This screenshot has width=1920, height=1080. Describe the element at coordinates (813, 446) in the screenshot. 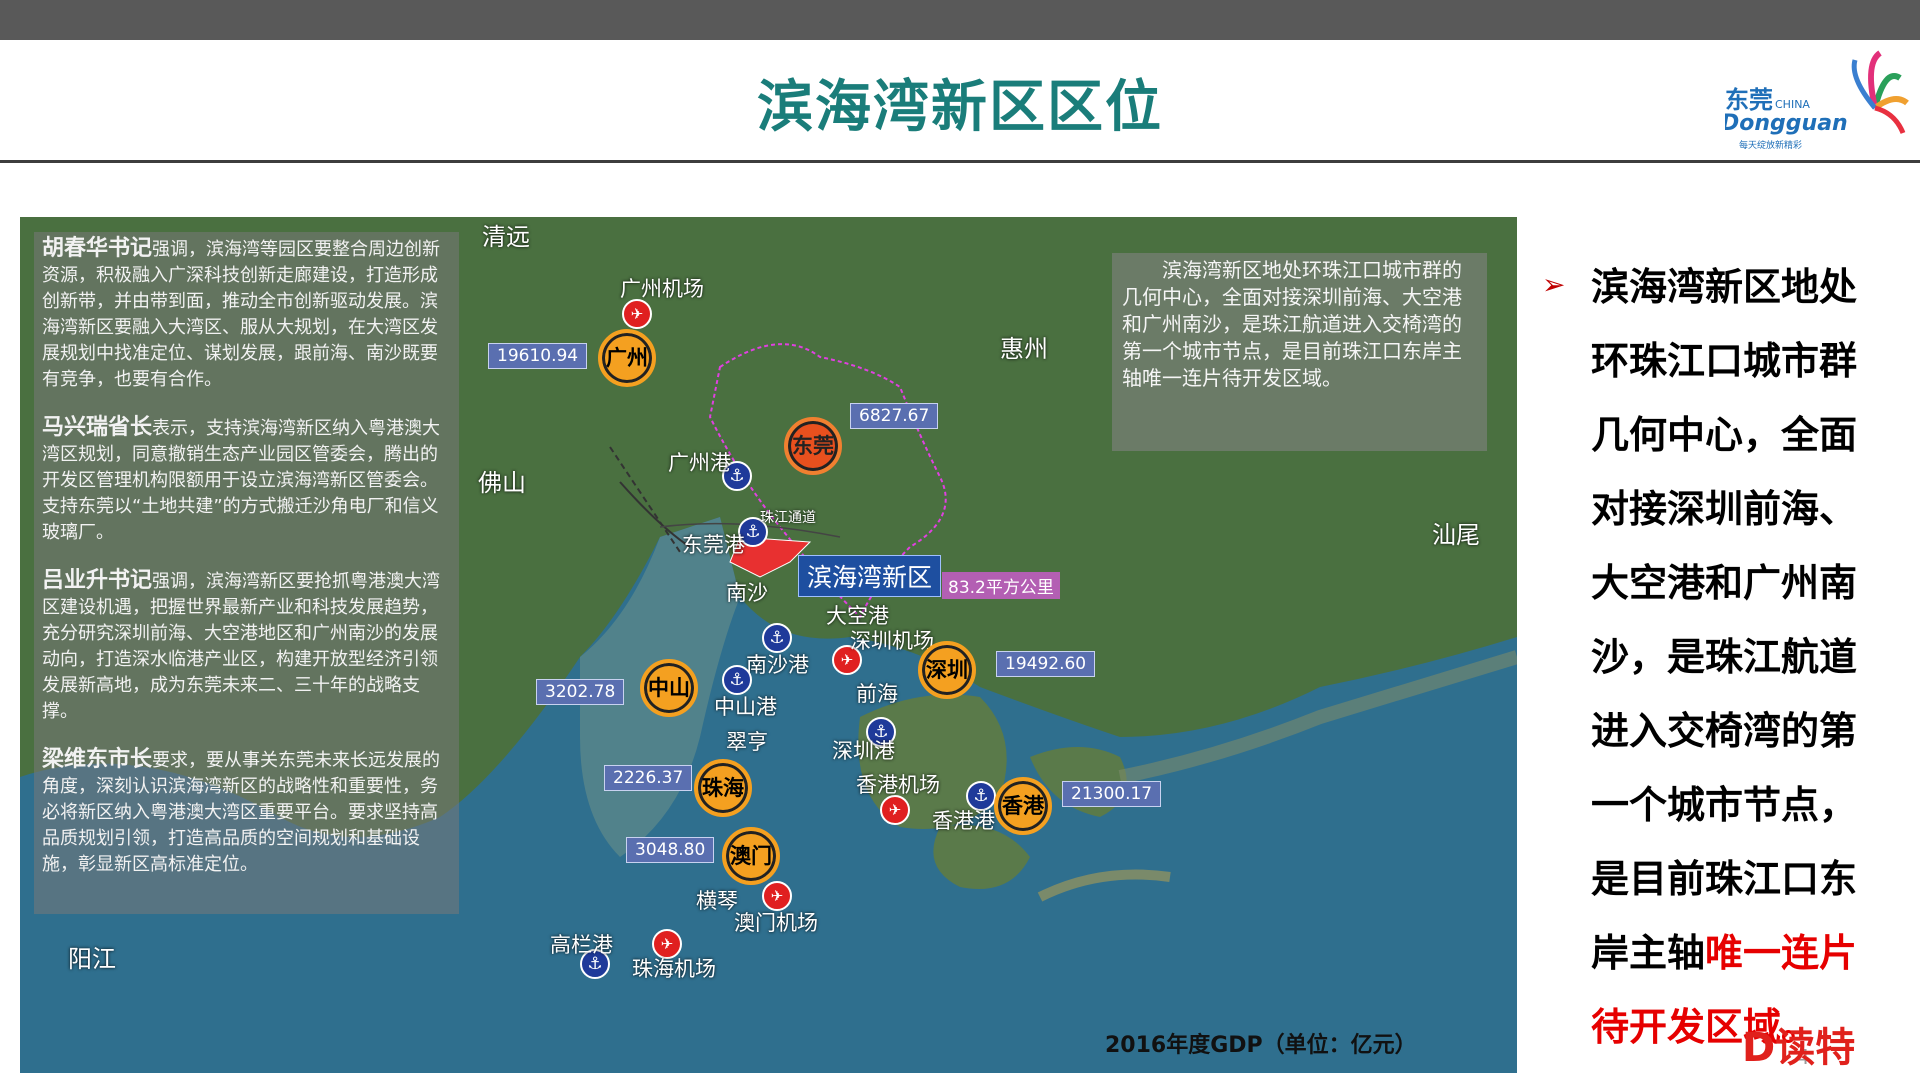

I see `city-dongguan: 东莞` at that location.